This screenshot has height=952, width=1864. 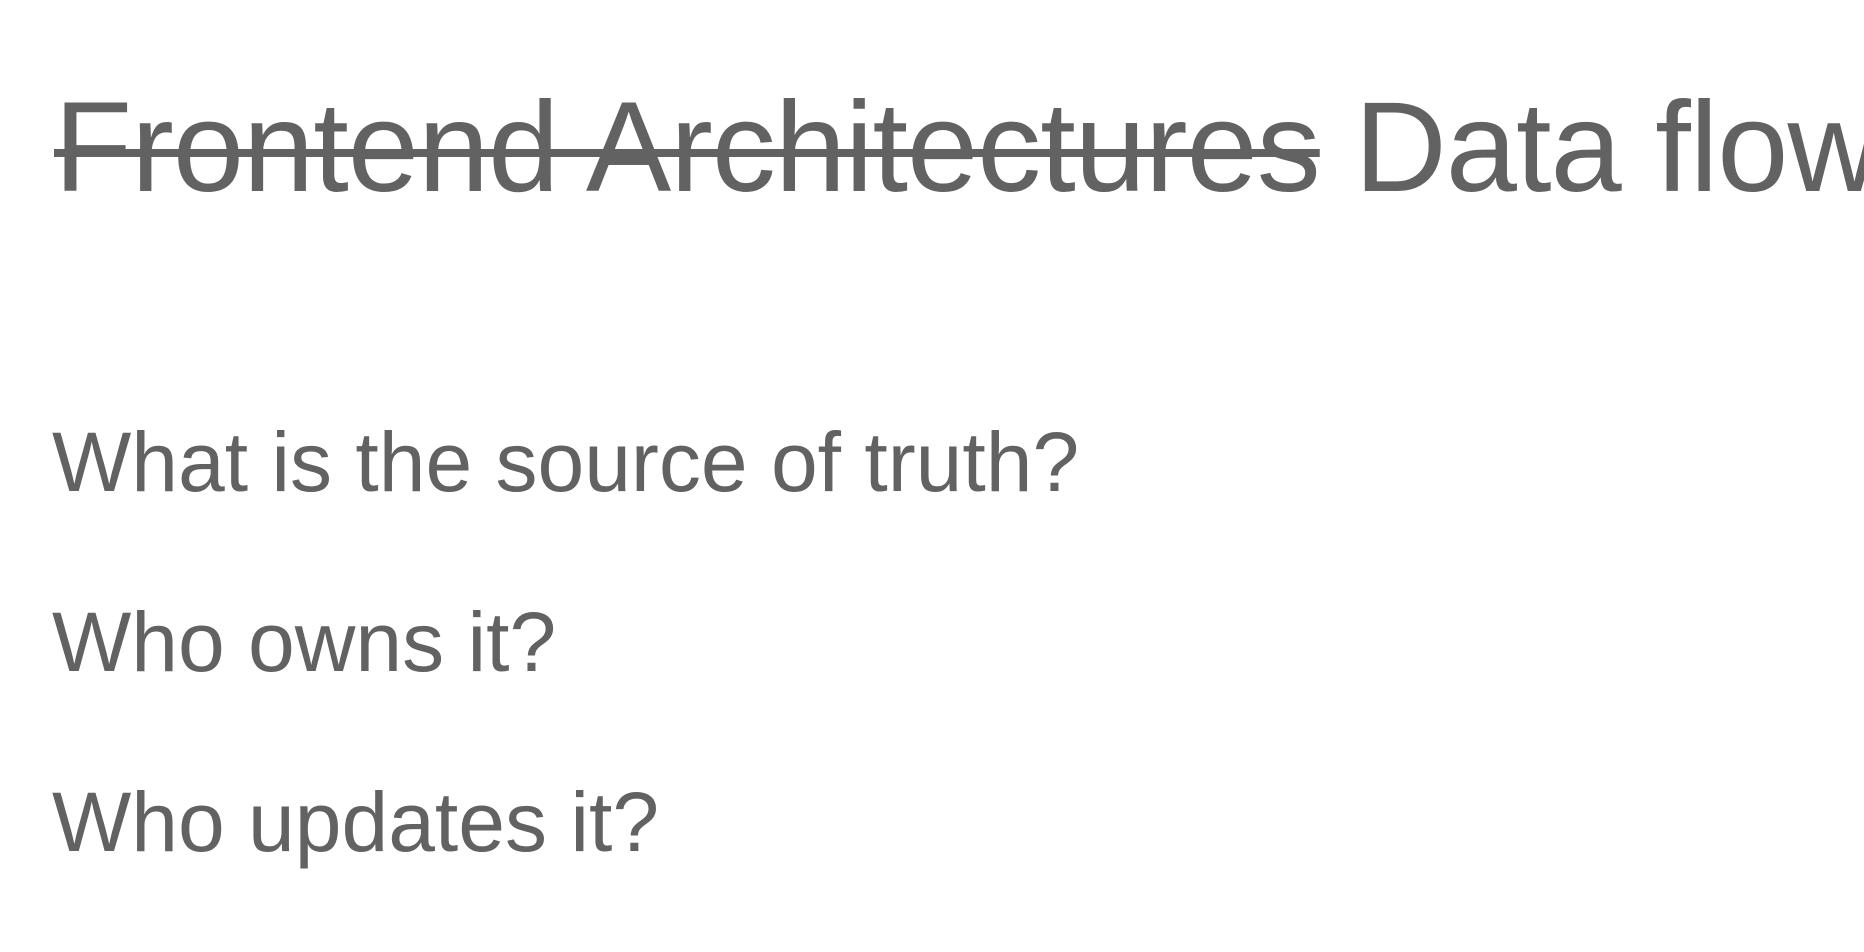 I want to click on replacement-title-text: Data flow, so click(x=1609, y=147).